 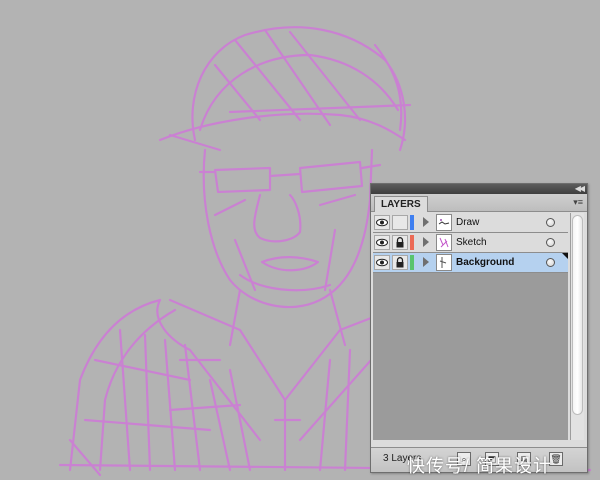 I want to click on layer-name: Sketch, so click(x=471, y=242).